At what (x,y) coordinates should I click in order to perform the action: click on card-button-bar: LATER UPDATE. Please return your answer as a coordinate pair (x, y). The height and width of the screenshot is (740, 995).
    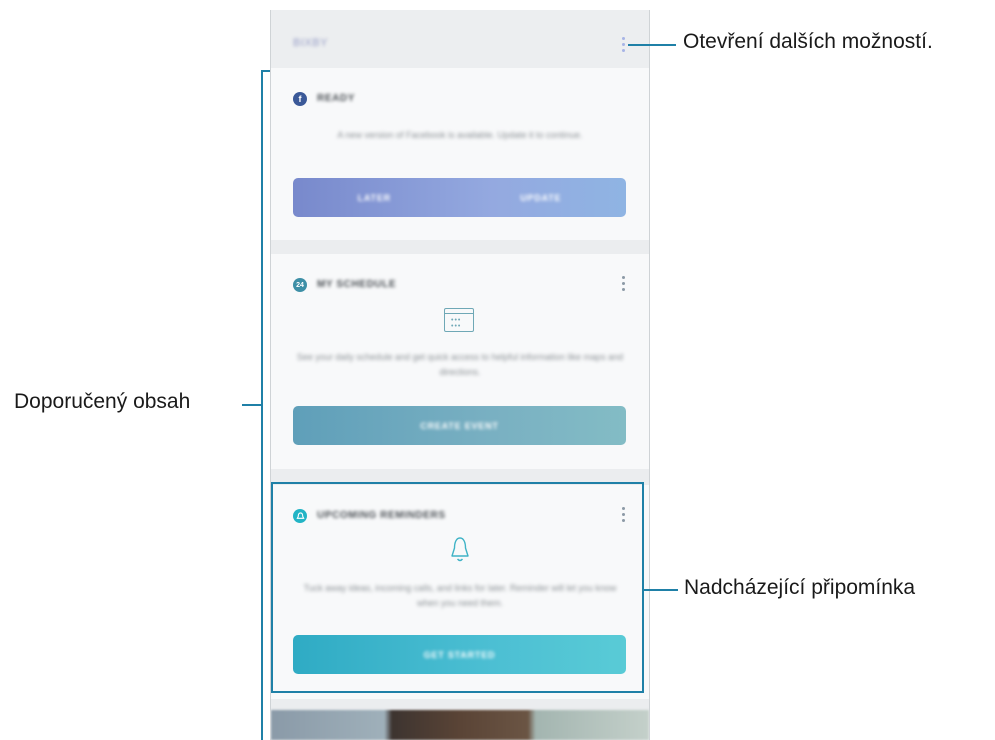
    Looking at the image, I should click on (459, 197).